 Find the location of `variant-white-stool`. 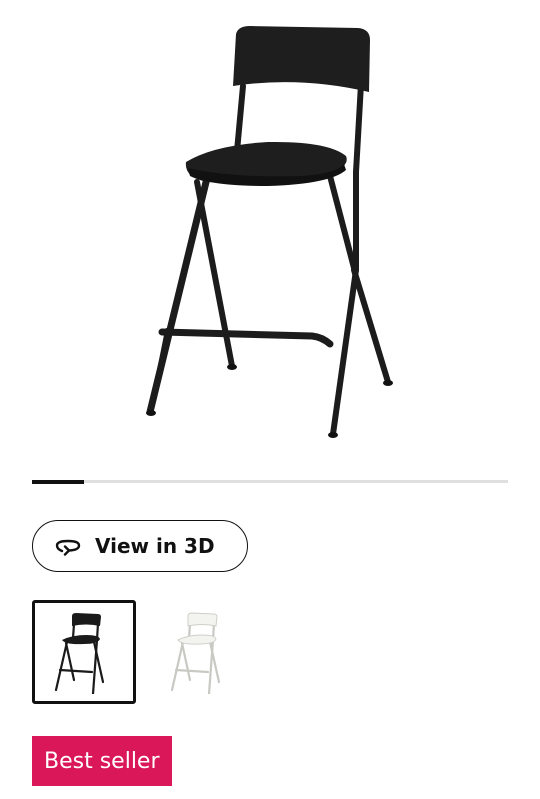

variant-white-stool is located at coordinates (200, 652).